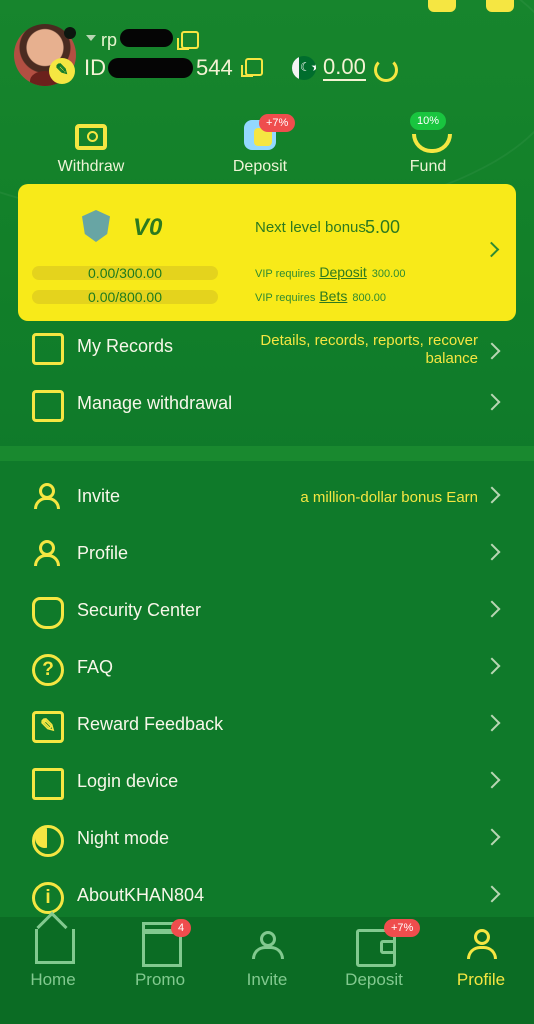 Image resolution: width=534 pixels, height=1024 pixels. Describe the element at coordinates (99, 496) in the screenshot. I see `invite-label: Invite` at that location.